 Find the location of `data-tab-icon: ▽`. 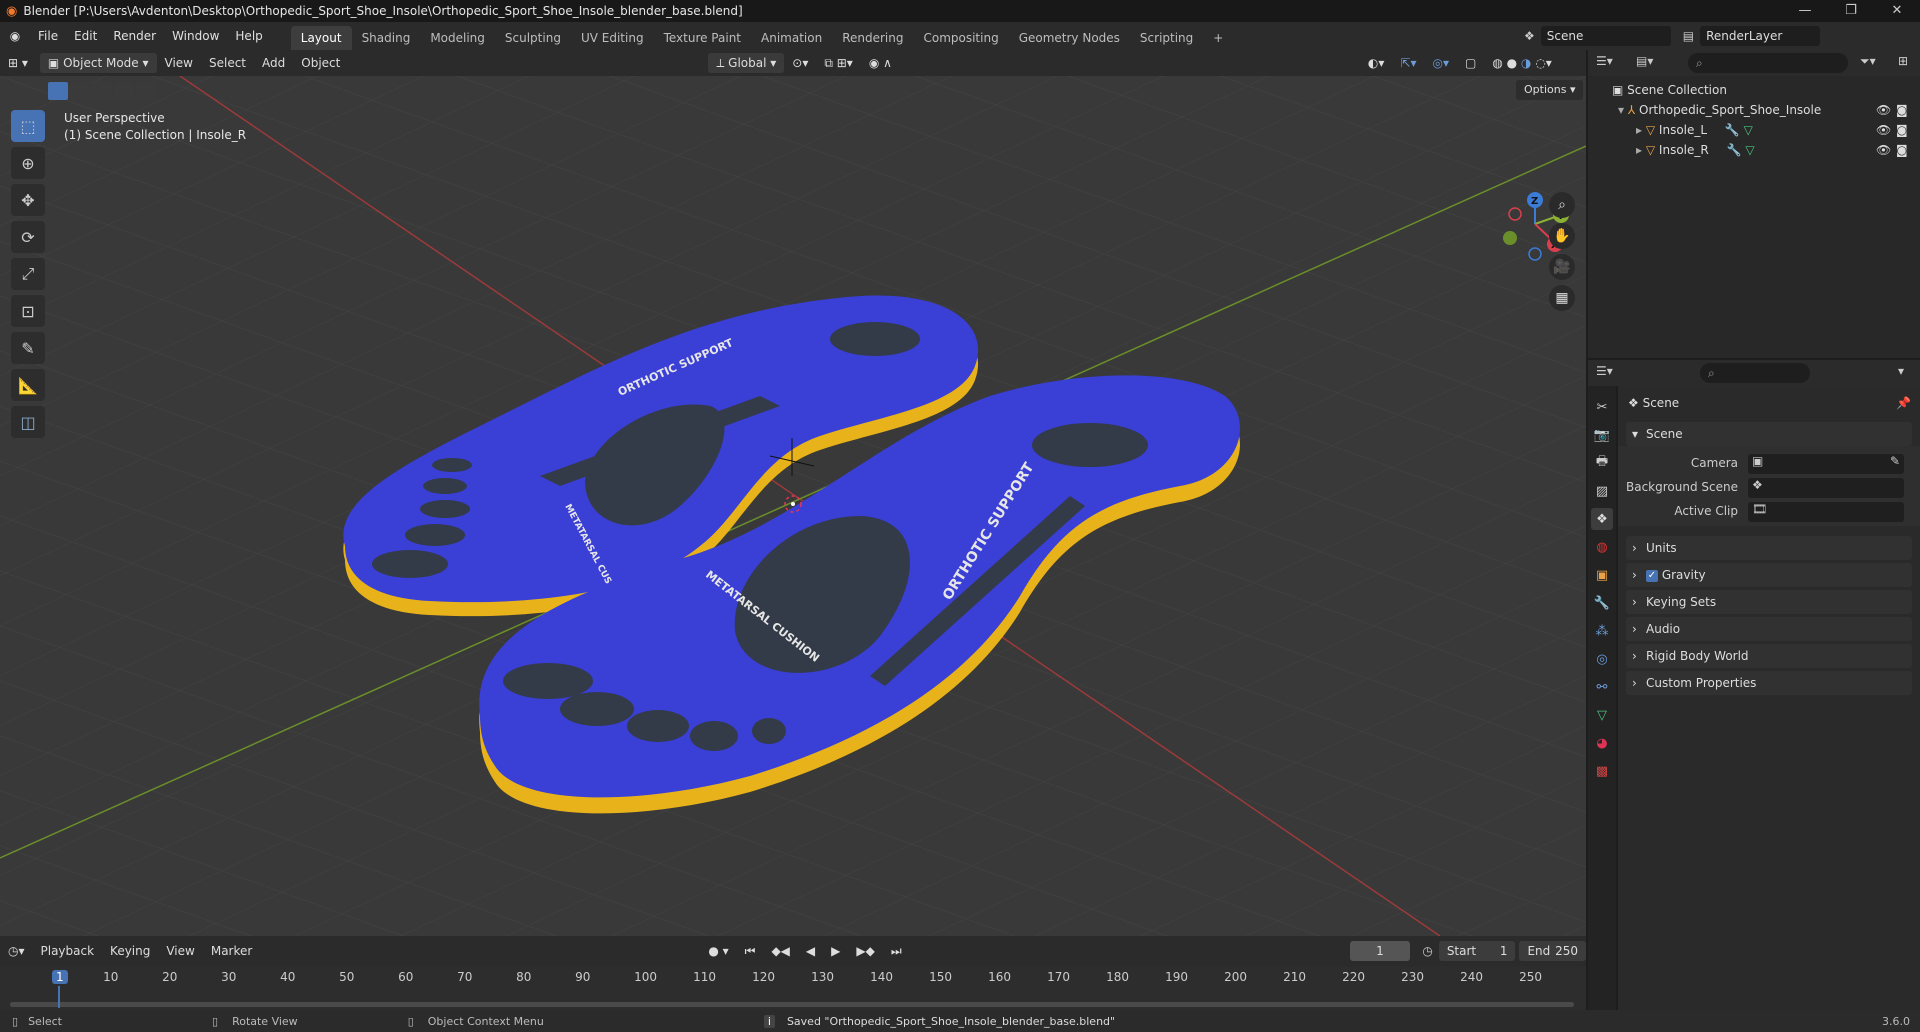

data-tab-icon: ▽ is located at coordinates (1602, 715).